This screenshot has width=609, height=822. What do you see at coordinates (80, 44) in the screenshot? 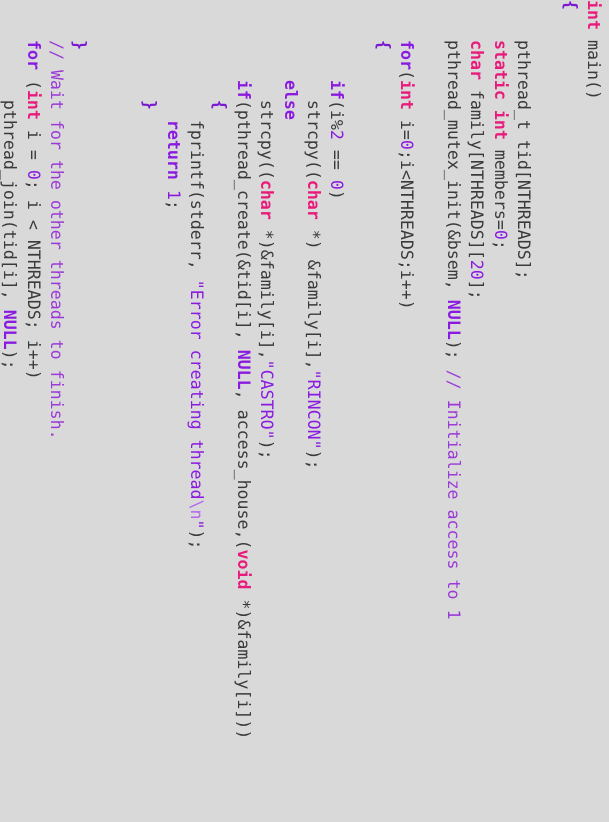
I see `code-token: }` at bounding box center [80, 44].